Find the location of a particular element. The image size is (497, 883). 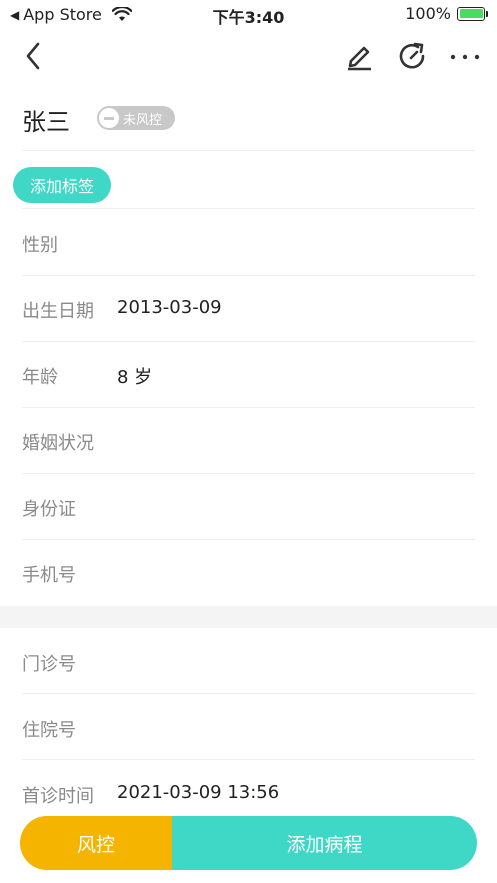

add-course-button: 添加病程 is located at coordinates (324, 843).